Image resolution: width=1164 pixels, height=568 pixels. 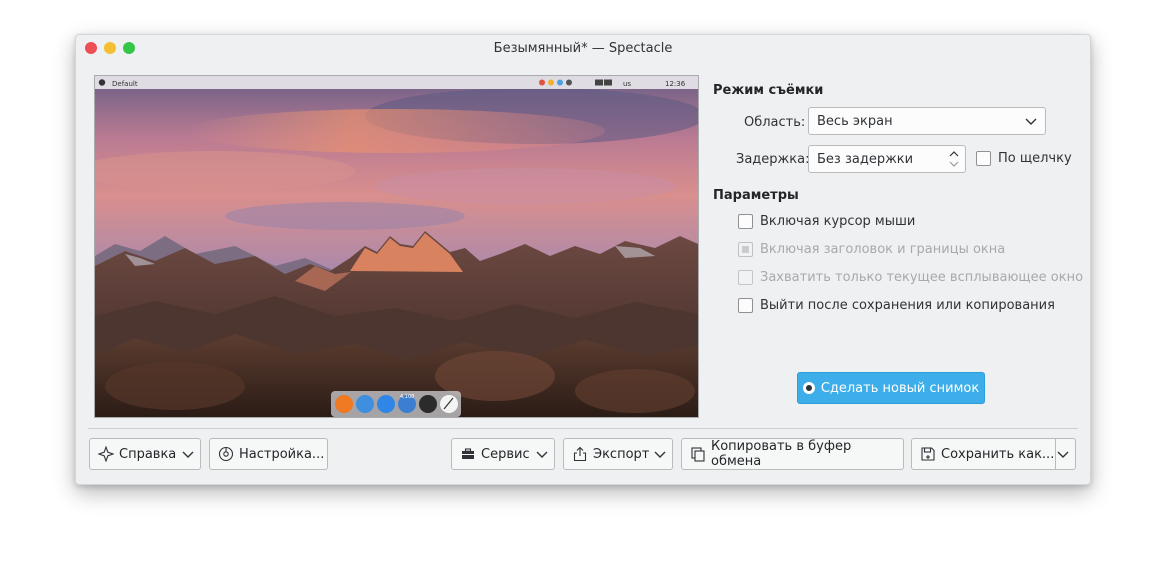 I want to click on new-screenshot-button: Сделать новый снимок, so click(x=891, y=388).